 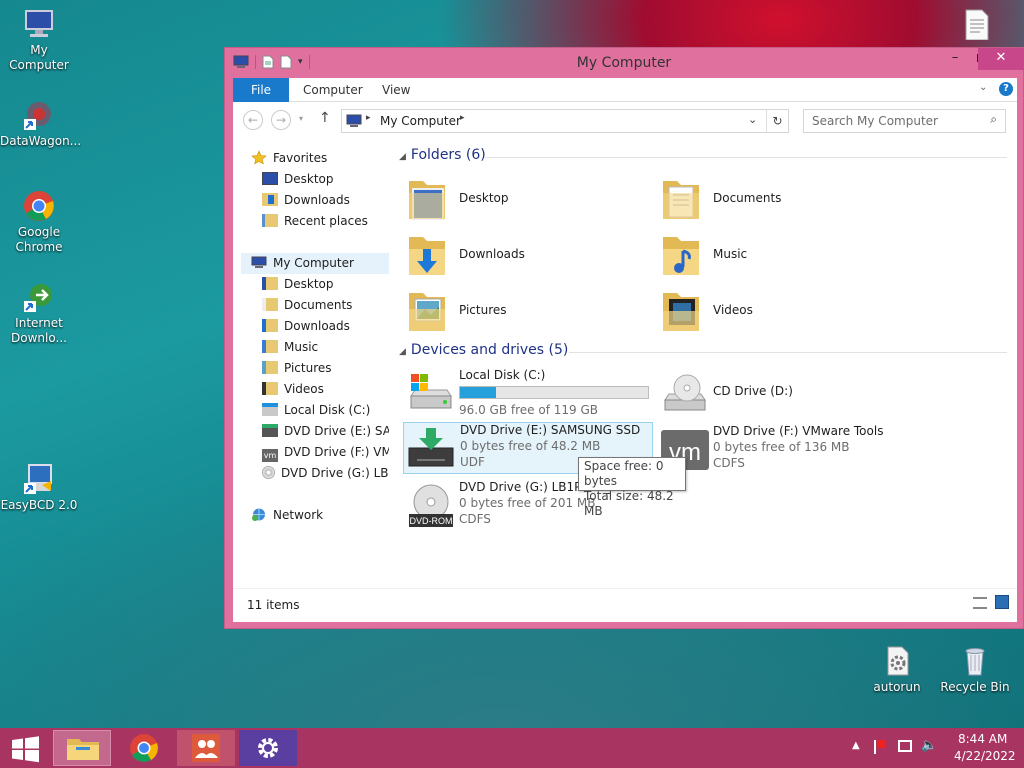 I want to click on clock-date: 4/22/2022, so click(x=985, y=756).